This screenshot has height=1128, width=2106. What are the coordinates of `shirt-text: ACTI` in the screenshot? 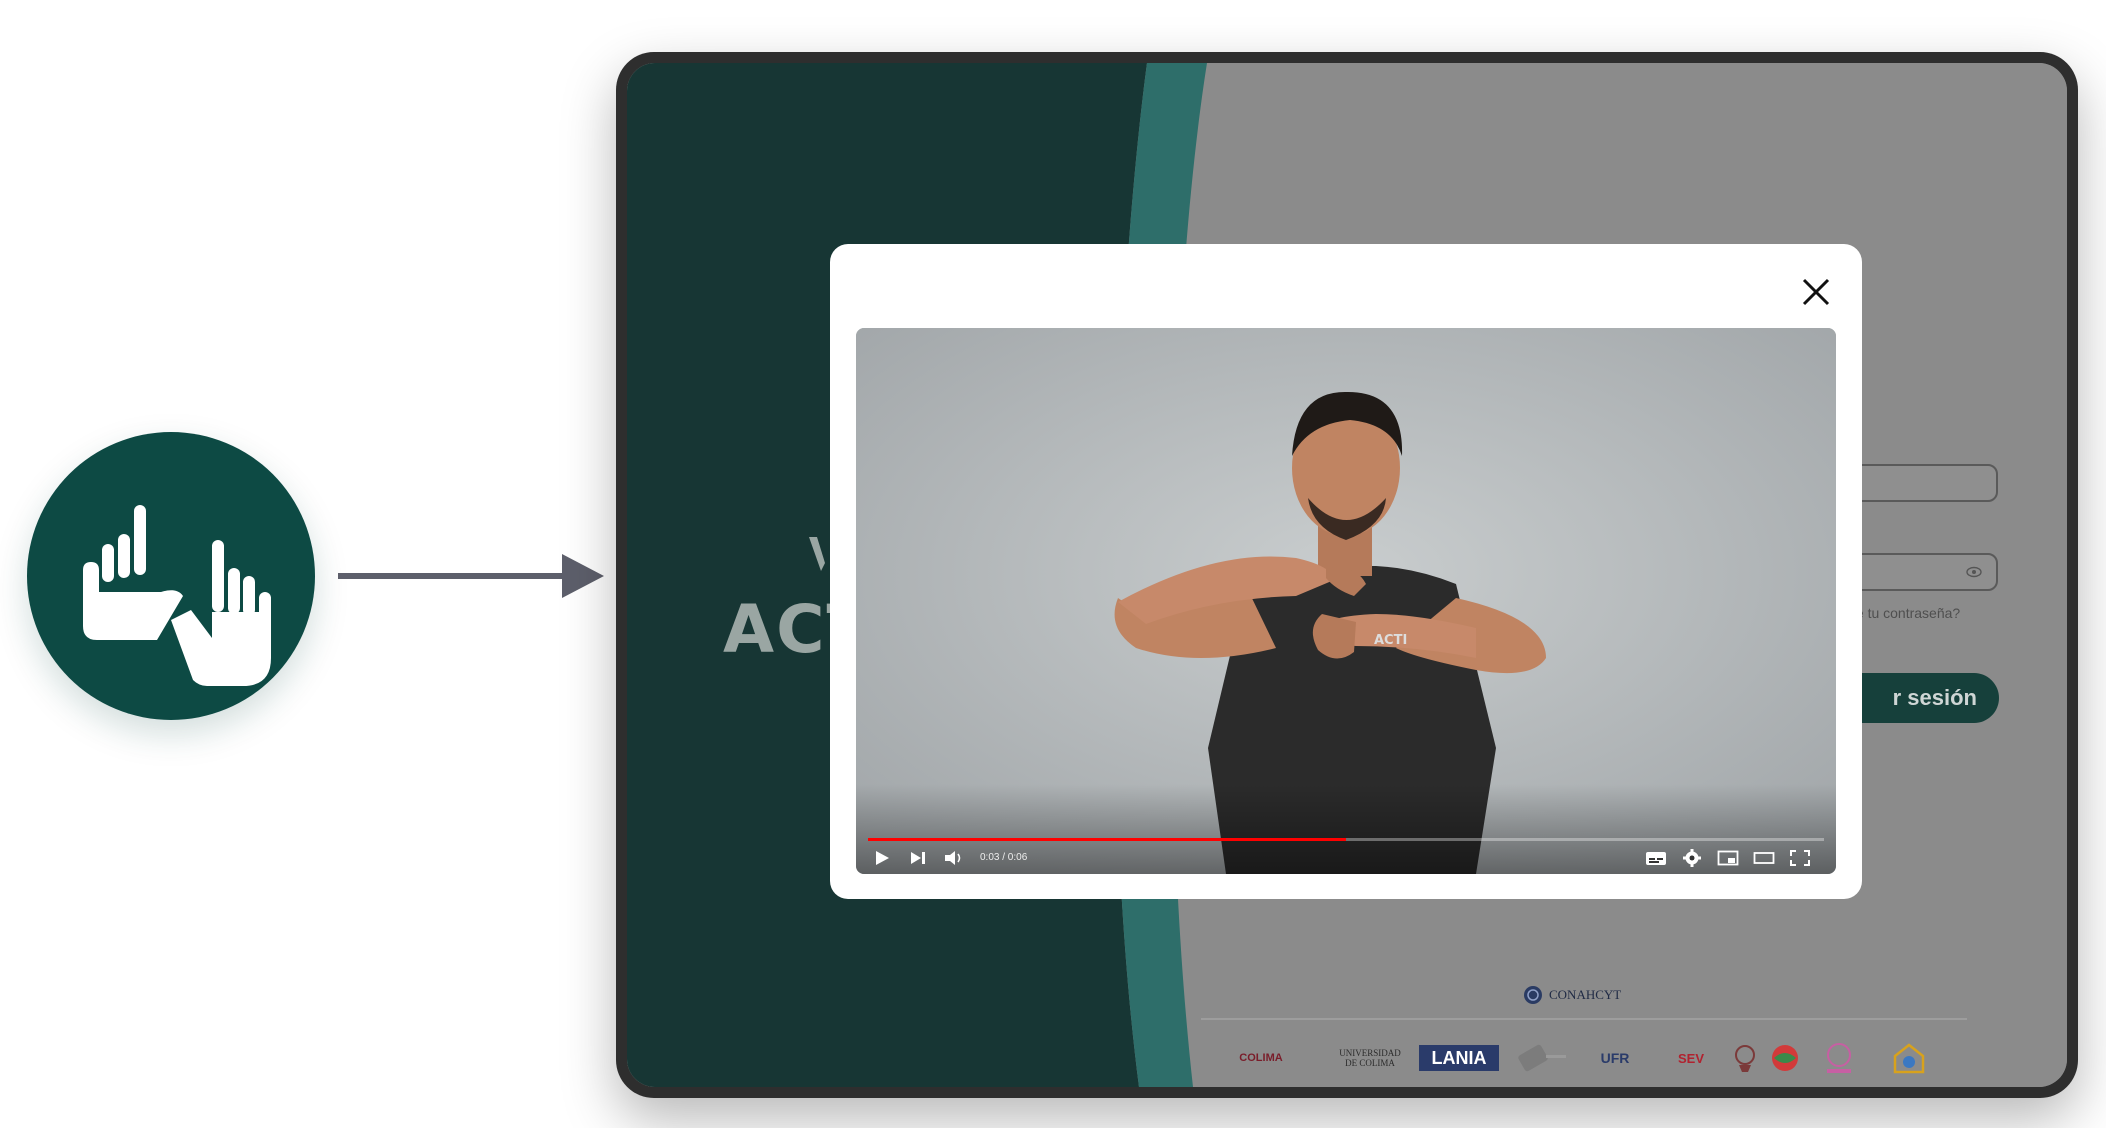 It's located at (1390, 640).